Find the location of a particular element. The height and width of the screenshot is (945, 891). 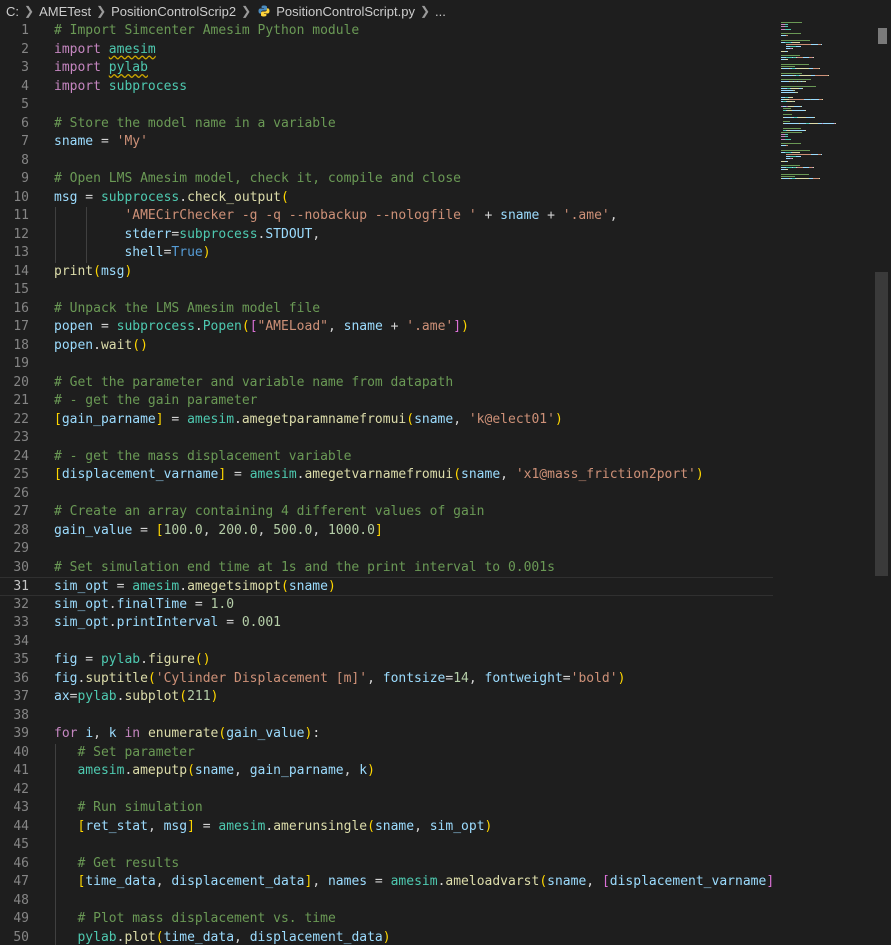

code-token: . is located at coordinates (183, 586).